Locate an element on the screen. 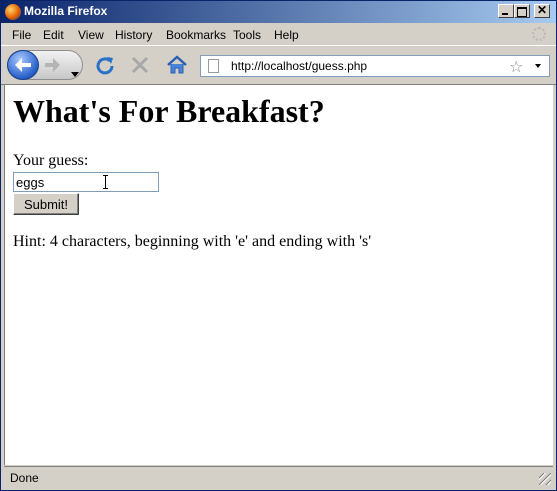 Image resolution: width=557 pixels, height=491 pixels. forward-arrow-icon is located at coordinates (52, 65).